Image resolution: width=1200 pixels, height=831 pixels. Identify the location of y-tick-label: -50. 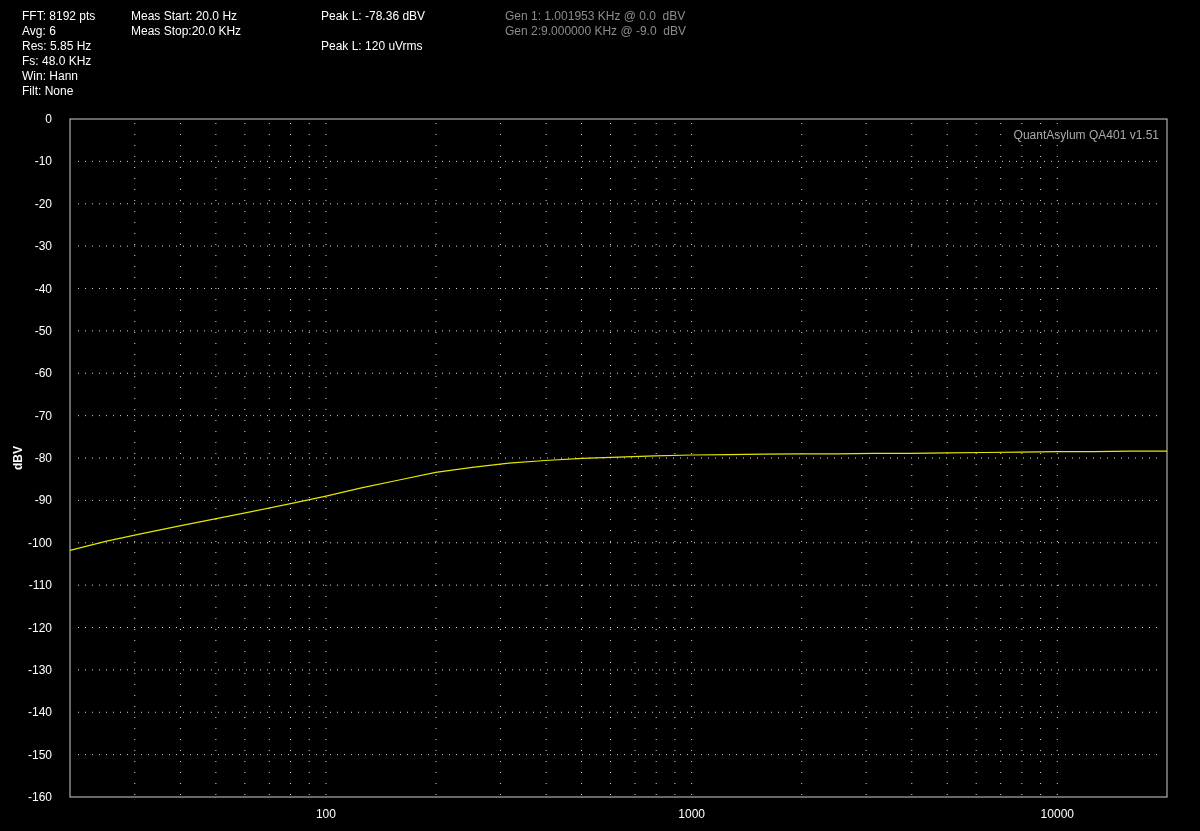
(43, 330).